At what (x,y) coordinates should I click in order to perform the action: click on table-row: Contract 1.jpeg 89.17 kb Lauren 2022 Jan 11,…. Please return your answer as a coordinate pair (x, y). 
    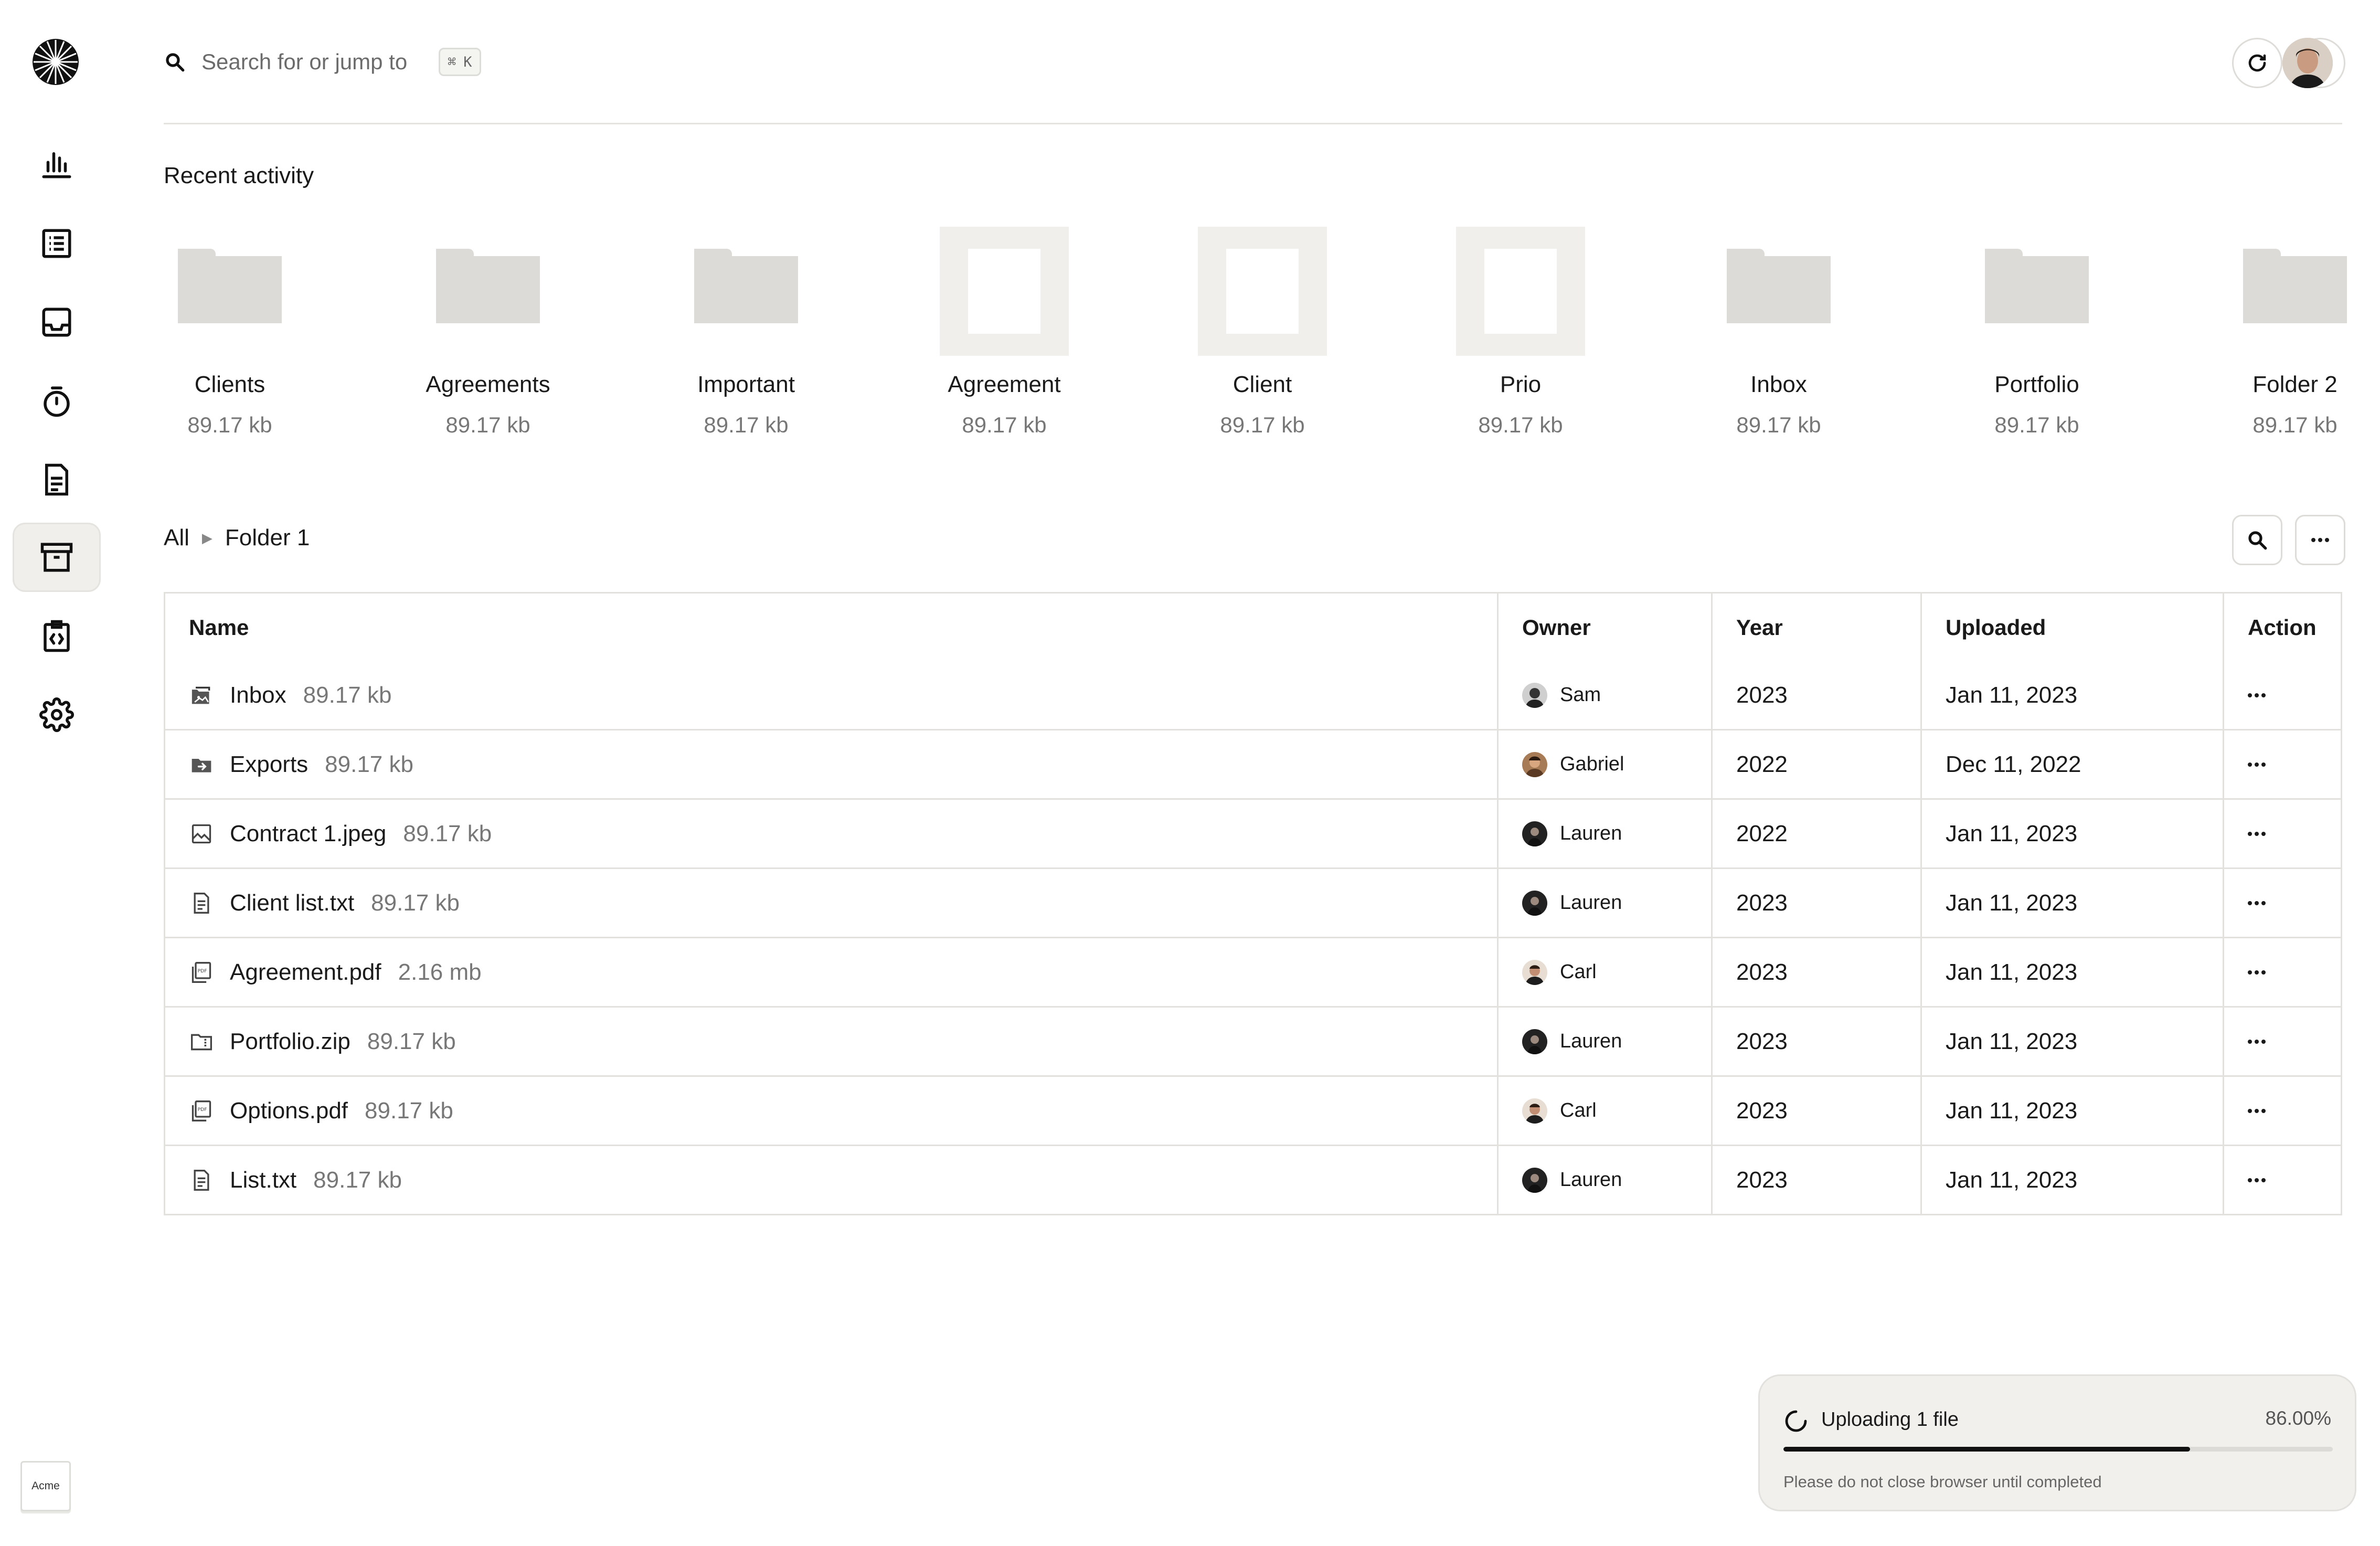
    Looking at the image, I should click on (1253, 832).